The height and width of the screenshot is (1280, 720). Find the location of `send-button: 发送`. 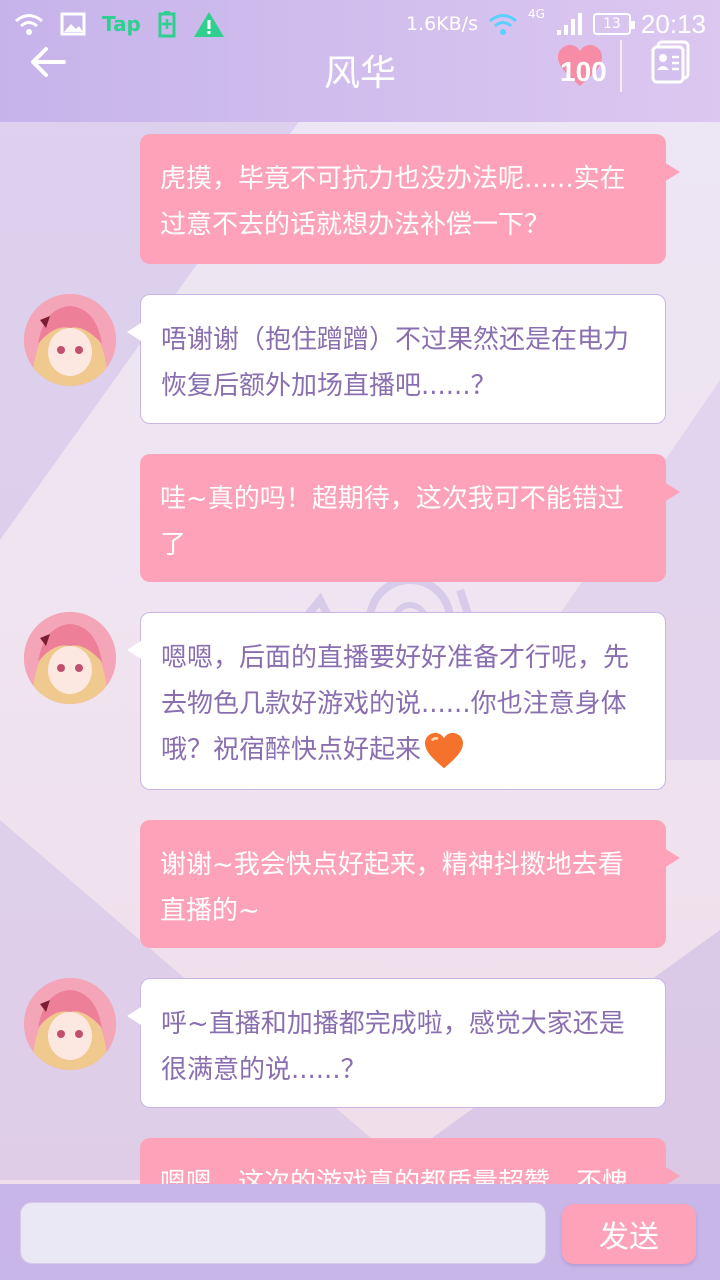

send-button: 发送 is located at coordinates (629, 1234).